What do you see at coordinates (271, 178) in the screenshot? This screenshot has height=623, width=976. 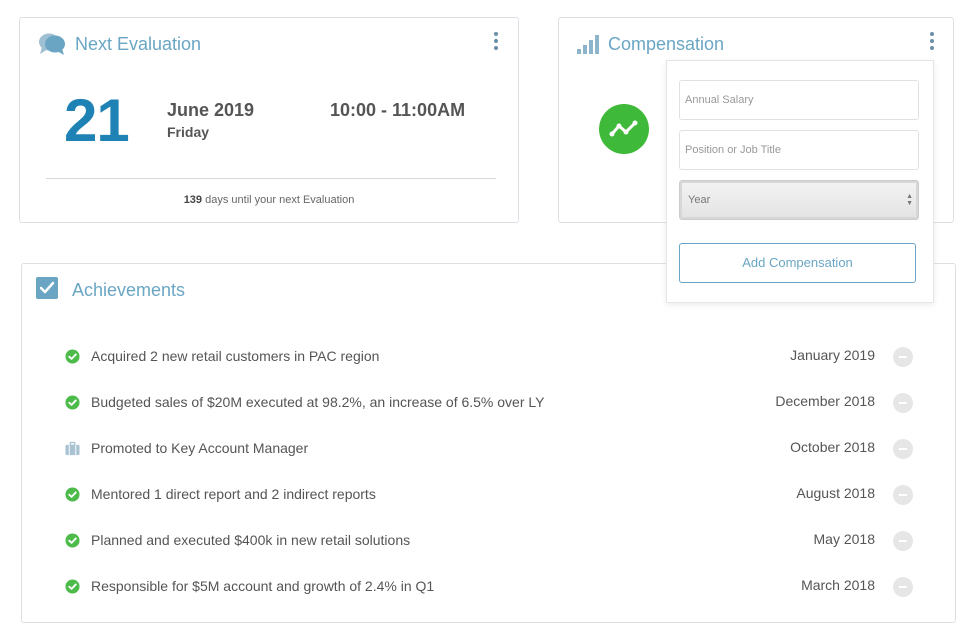 I see `divider` at bounding box center [271, 178].